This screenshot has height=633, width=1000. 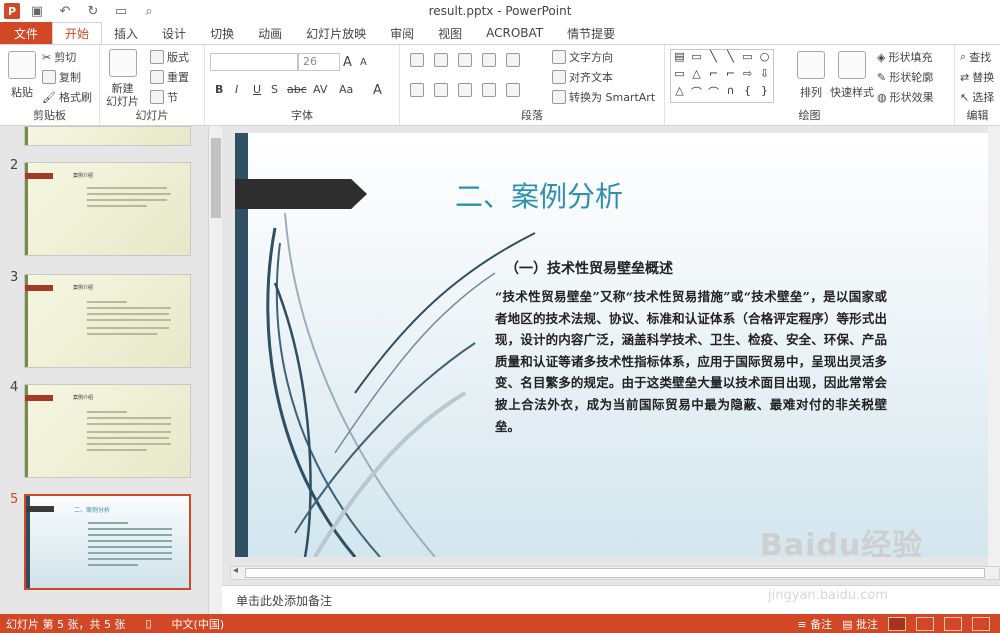 What do you see at coordinates (336, 33) in the screenshot?
I see `tab-slideshow: 幻灯片放映` at bounding box center [336, 33].